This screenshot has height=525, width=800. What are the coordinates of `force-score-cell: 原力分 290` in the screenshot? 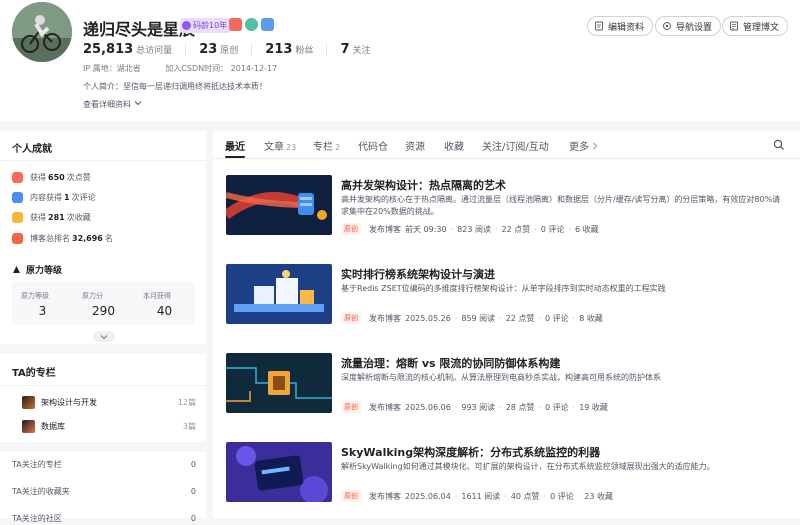 It's located at (103, 303).